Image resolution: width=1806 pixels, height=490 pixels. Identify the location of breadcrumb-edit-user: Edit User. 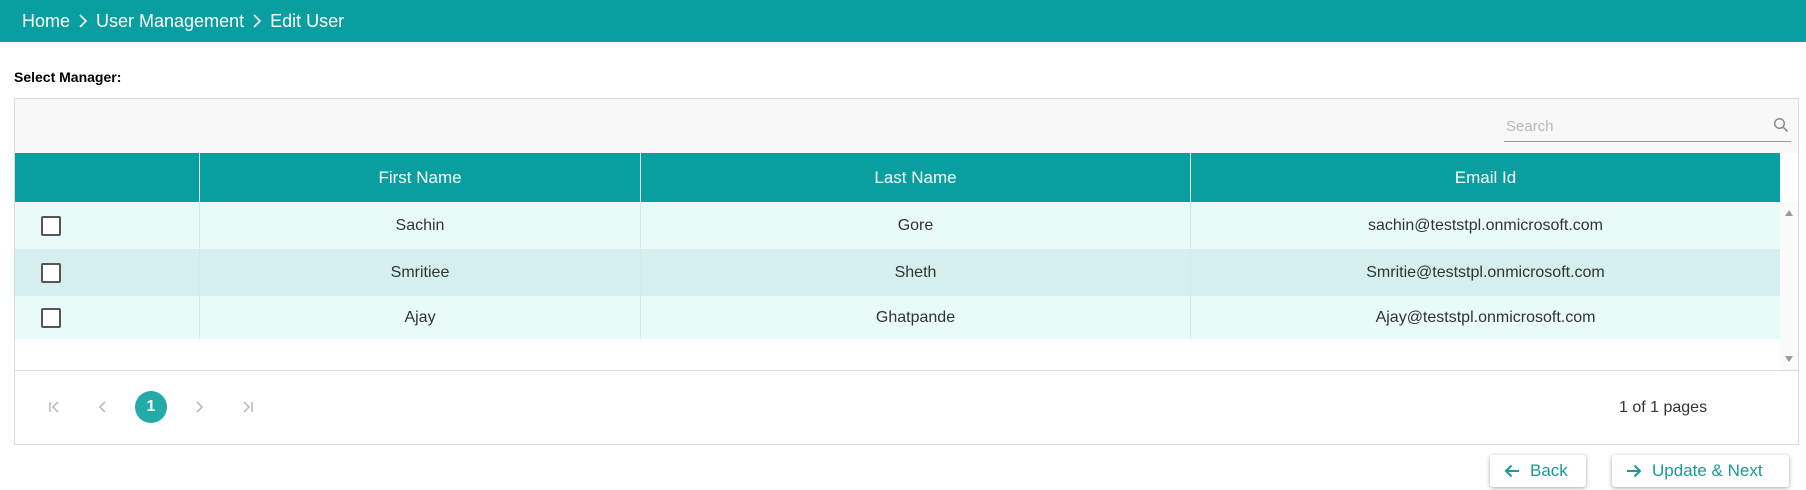
(307, 20).